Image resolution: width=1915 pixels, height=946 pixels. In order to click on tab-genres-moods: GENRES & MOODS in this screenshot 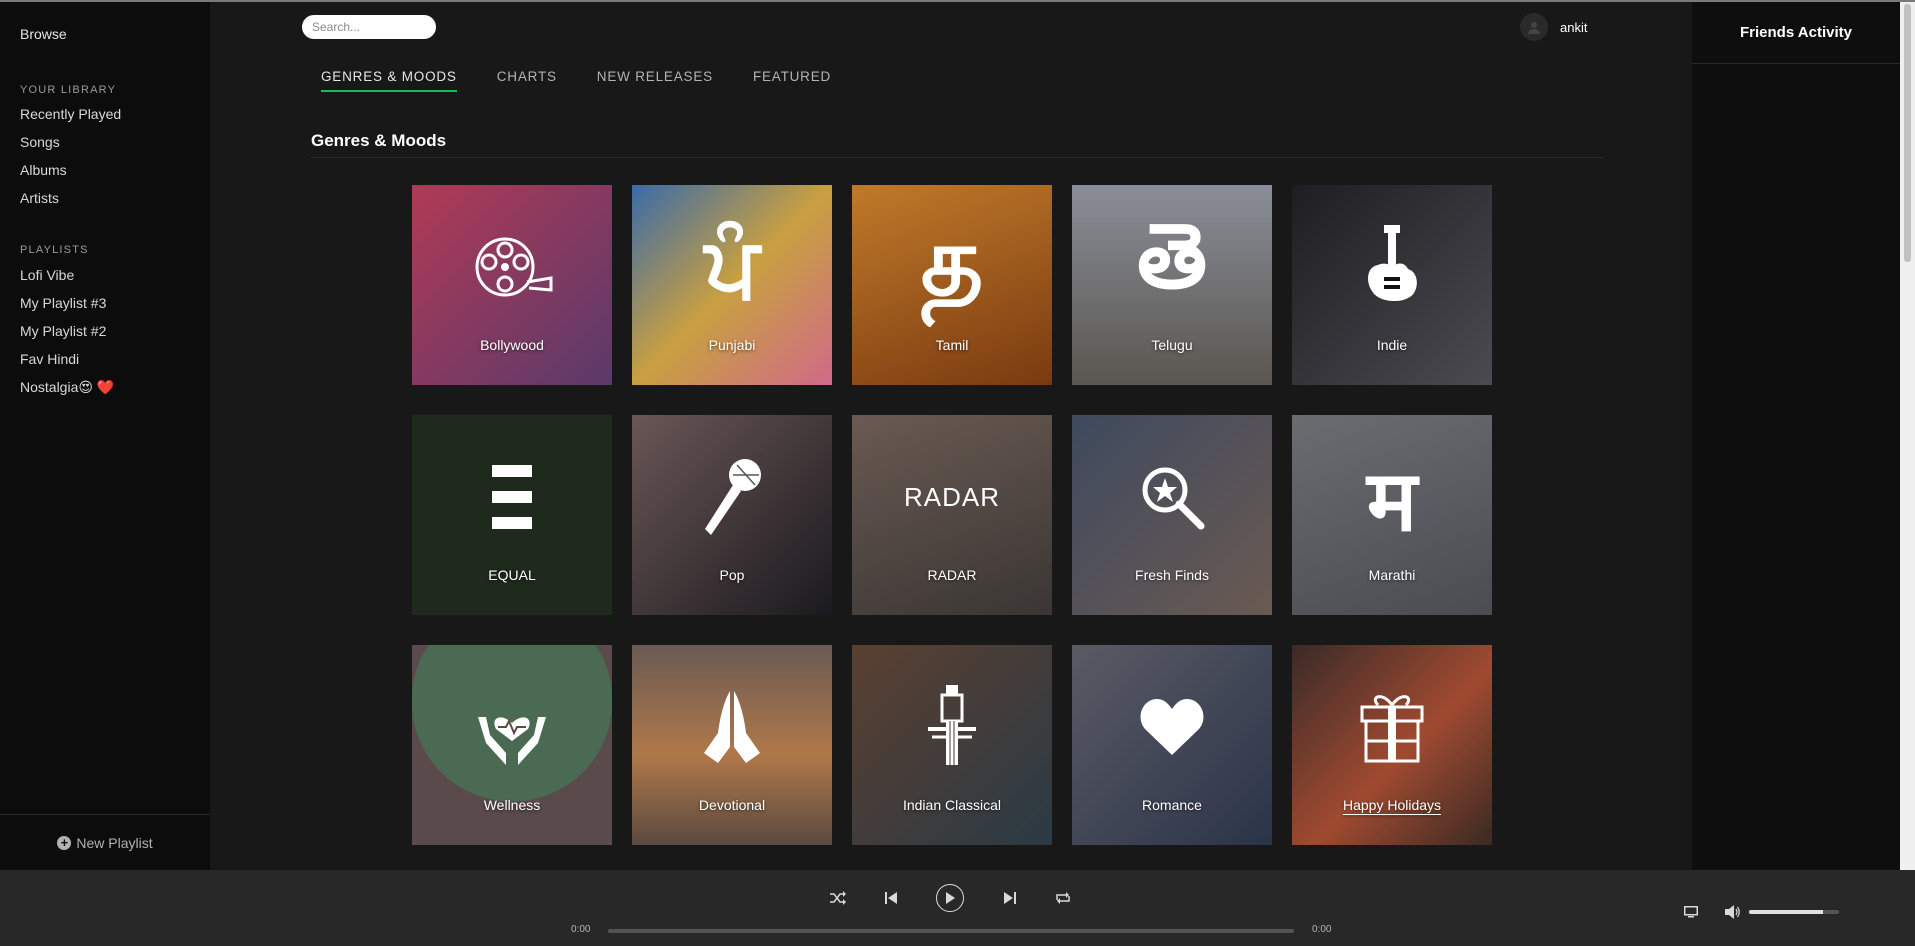, I will do `click(389, 80)`.